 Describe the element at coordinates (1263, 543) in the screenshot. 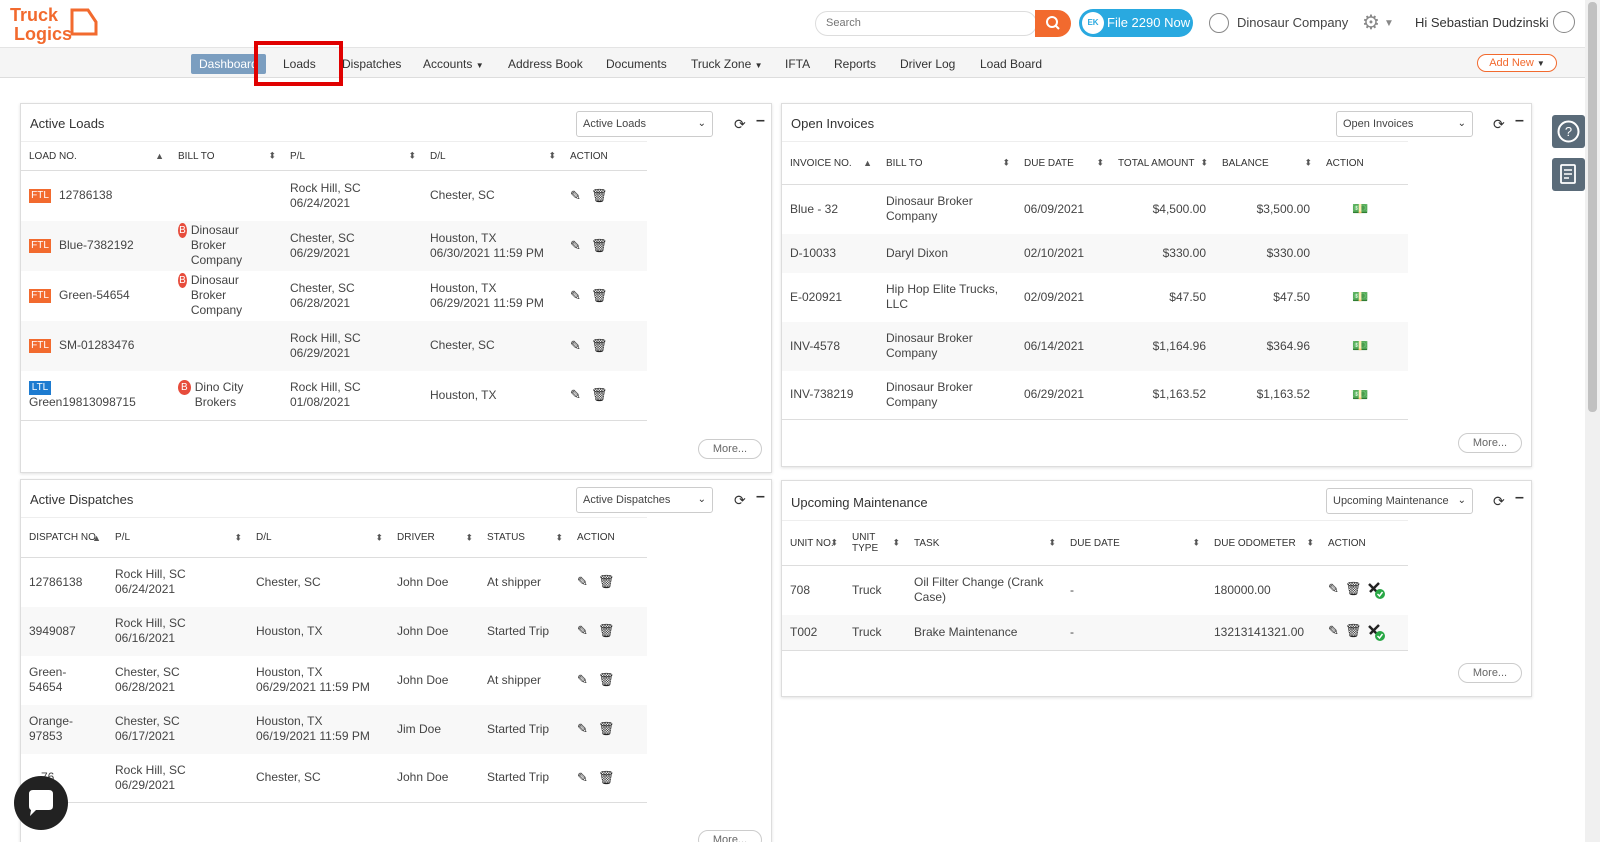

I see `column-header: DUE ODOMETER ⬍` at that location.